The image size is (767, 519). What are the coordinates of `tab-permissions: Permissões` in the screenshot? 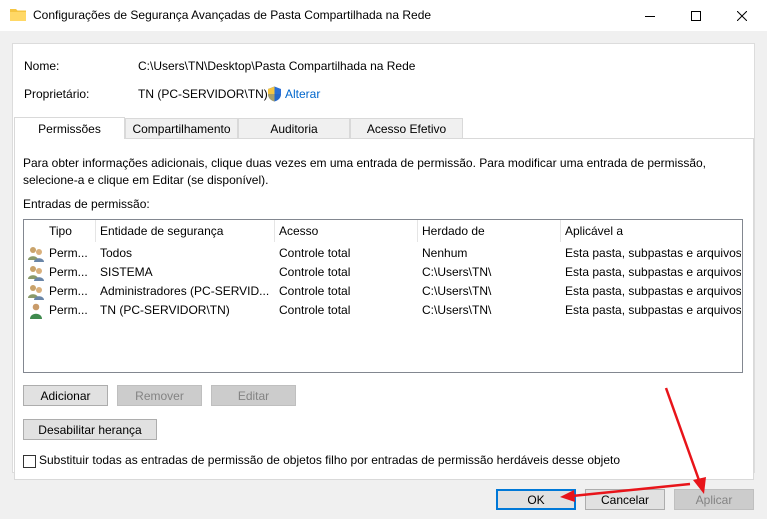 It's located at (69, 128).